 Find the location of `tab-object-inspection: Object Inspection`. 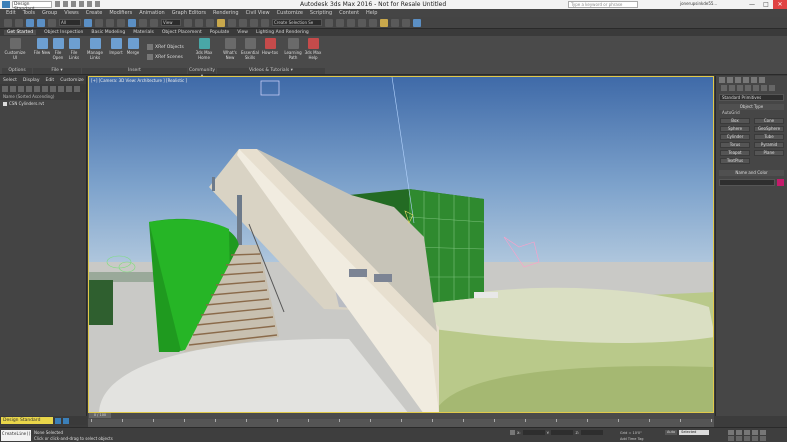

tab-object-inspection: Object Inspection is located at coordinates (63, 32).